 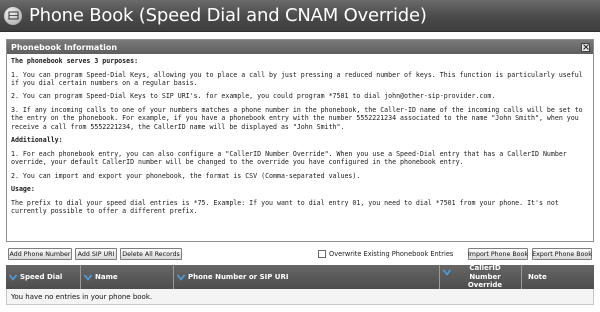 What do you see at coordinates (23, 189) in the screenshot?
I see `usage-heading: Usage:` at bounding box center [23, 189].